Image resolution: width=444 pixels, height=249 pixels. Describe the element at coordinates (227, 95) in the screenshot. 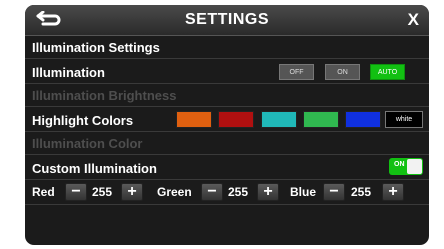

I see `brightness-row: Illumination Brightness` at that location.